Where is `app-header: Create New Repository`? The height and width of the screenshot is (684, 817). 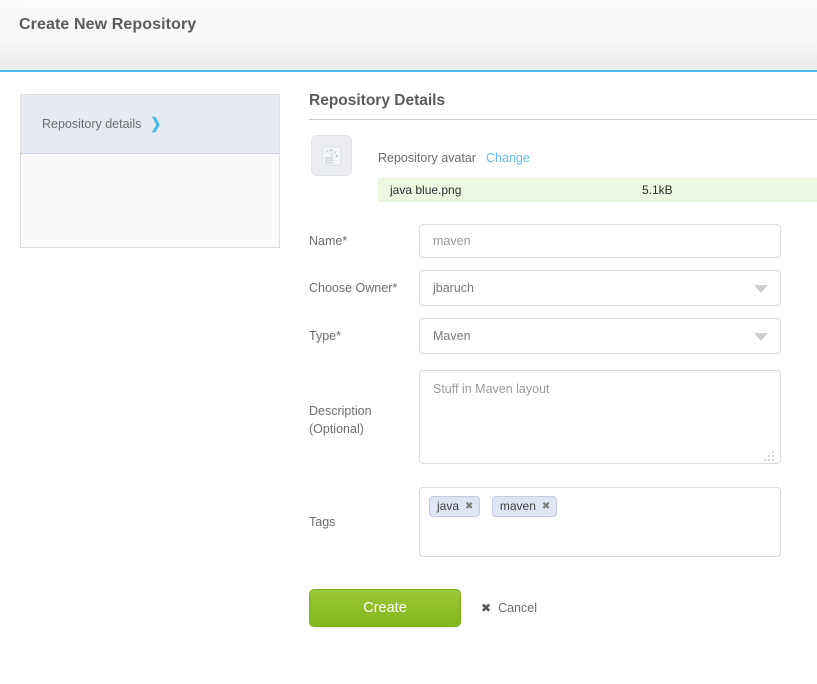 app-header: Create New Repository is located at coordinates (408, 36).